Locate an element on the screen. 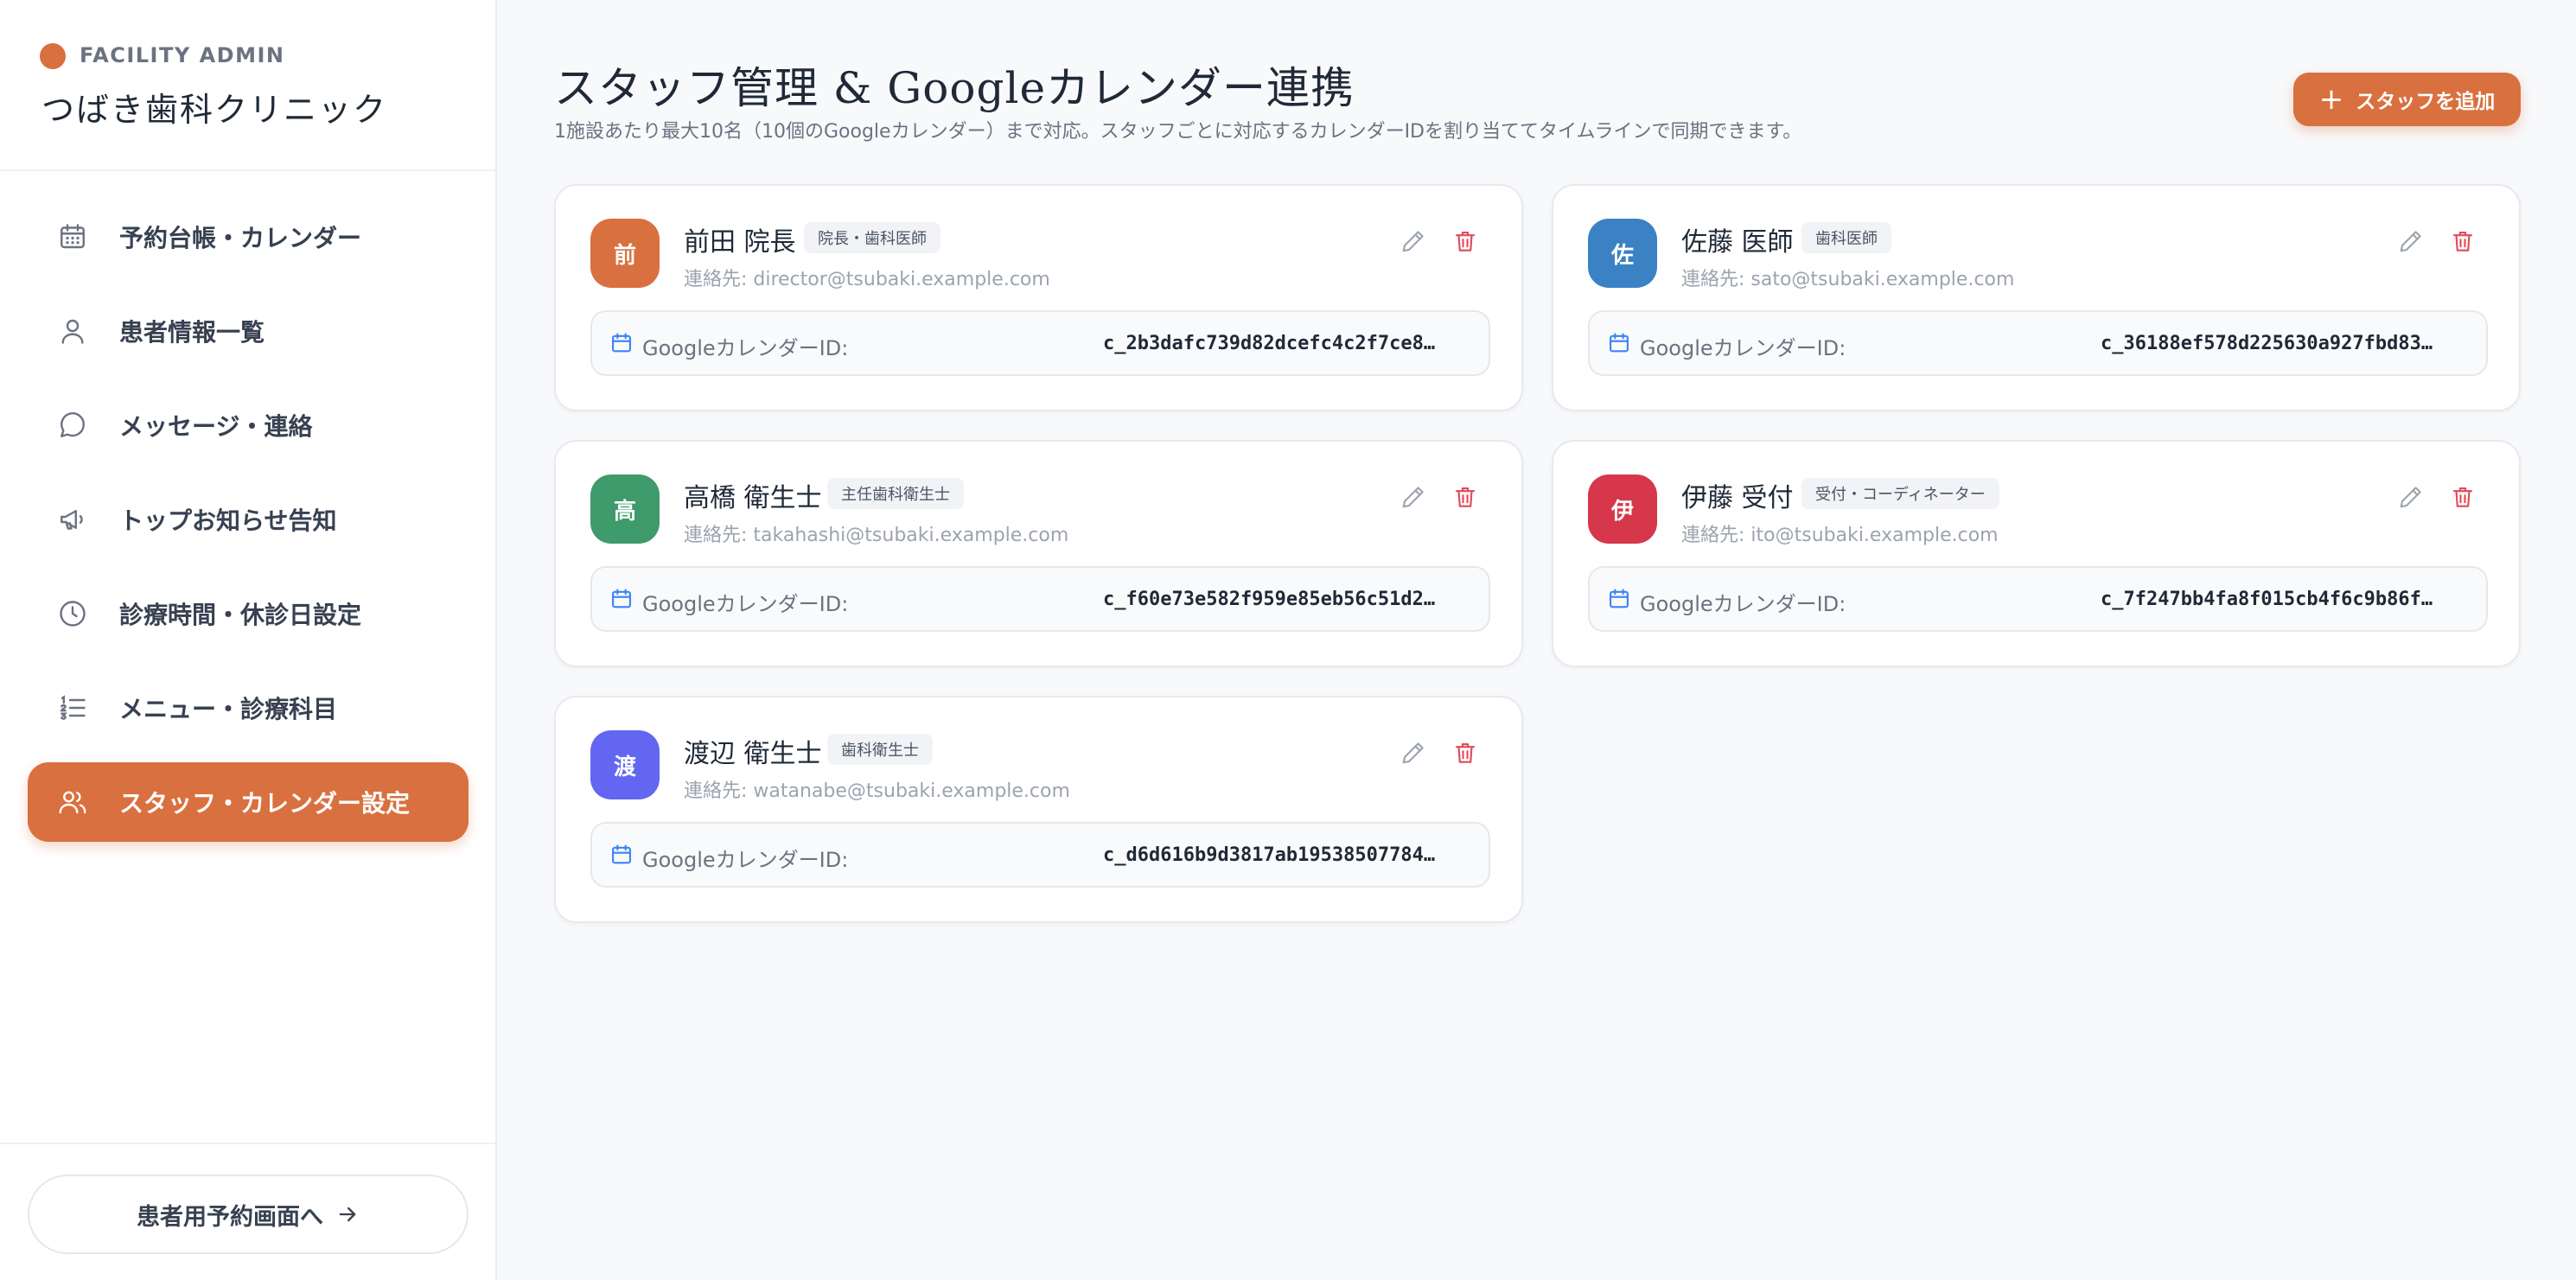 The width and height of the screenshot is (2576, 1280). sidebar-item-hours: 診療時間・休診日設定 is located at coordinates (248, 613).